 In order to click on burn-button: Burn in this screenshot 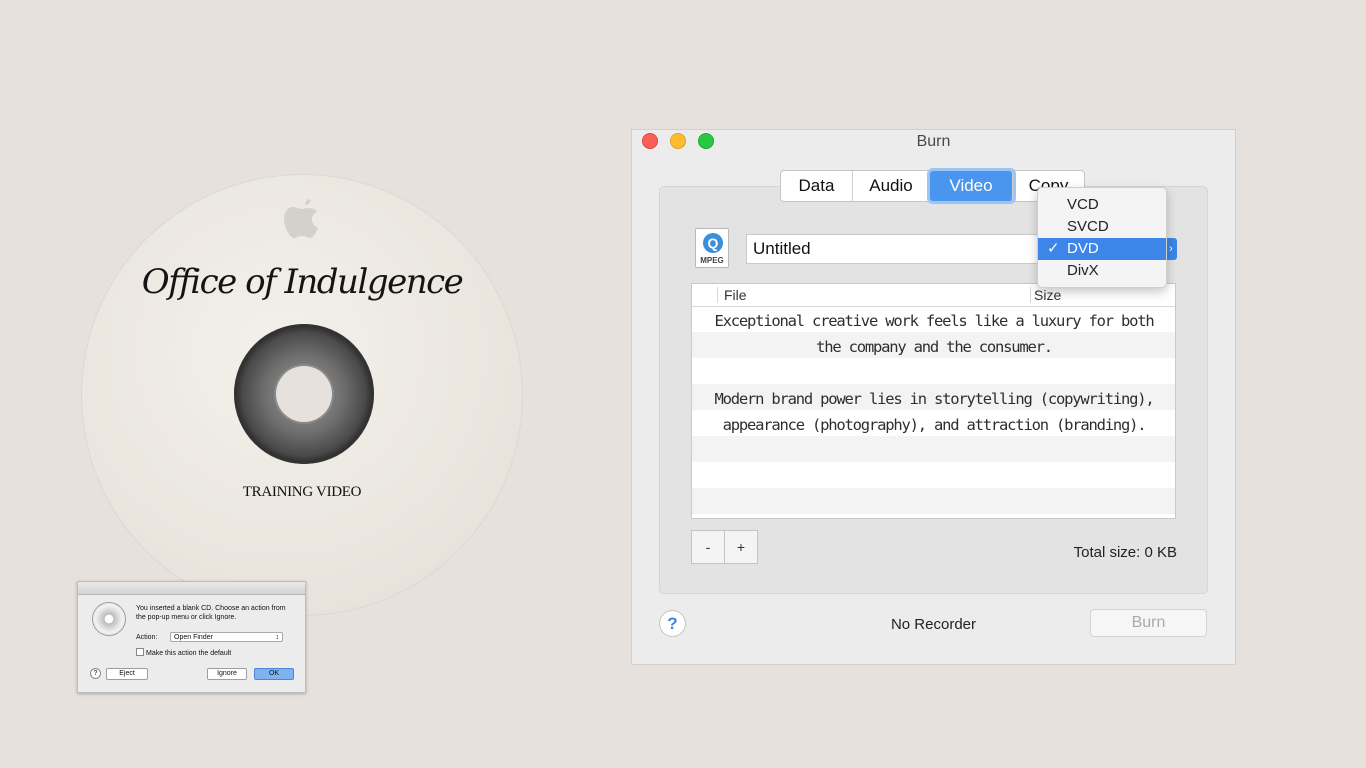, I will do `click(1148, 623)`.